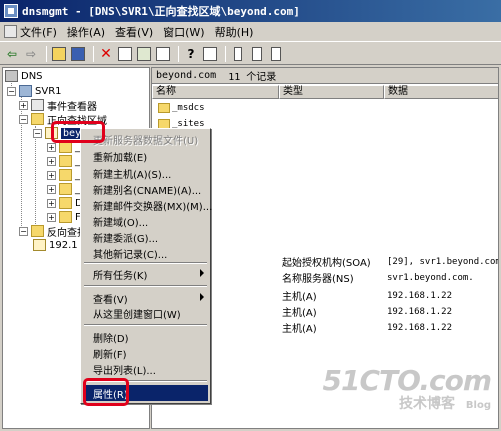 The width and height of the screenshot is (501, 431). I want to click on details-icon, so click(276, 54).